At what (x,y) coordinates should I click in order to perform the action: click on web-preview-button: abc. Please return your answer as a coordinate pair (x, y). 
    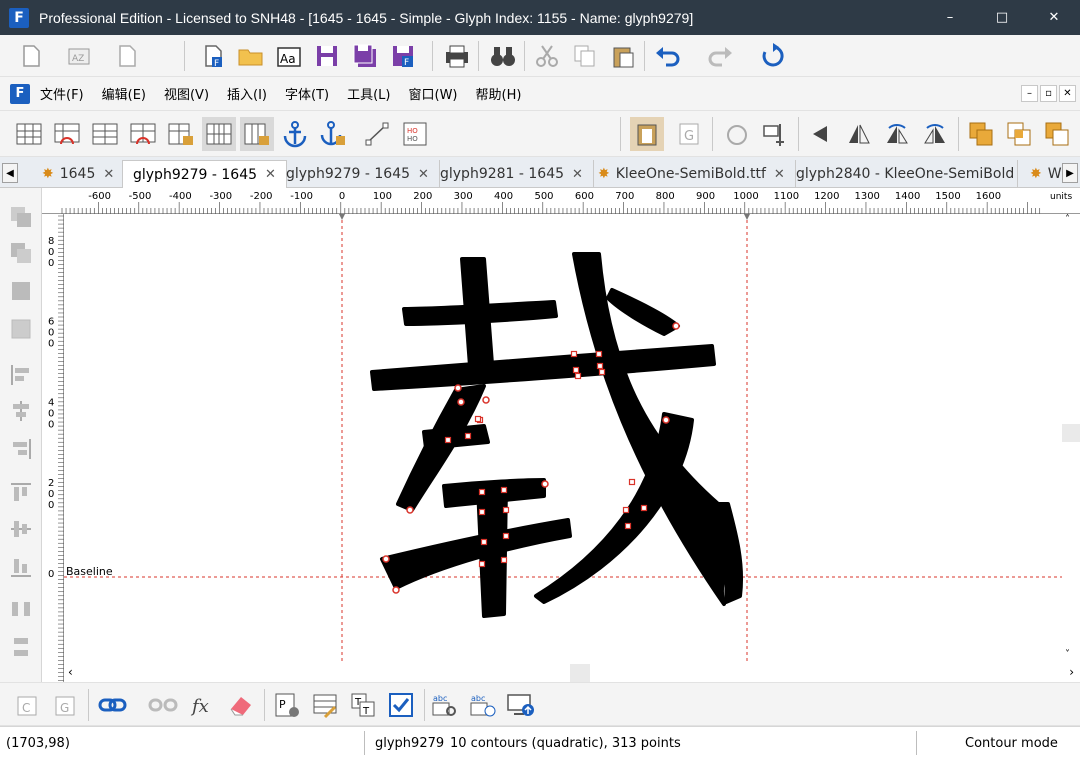
    Looking at the image, I should click on (483, 705).